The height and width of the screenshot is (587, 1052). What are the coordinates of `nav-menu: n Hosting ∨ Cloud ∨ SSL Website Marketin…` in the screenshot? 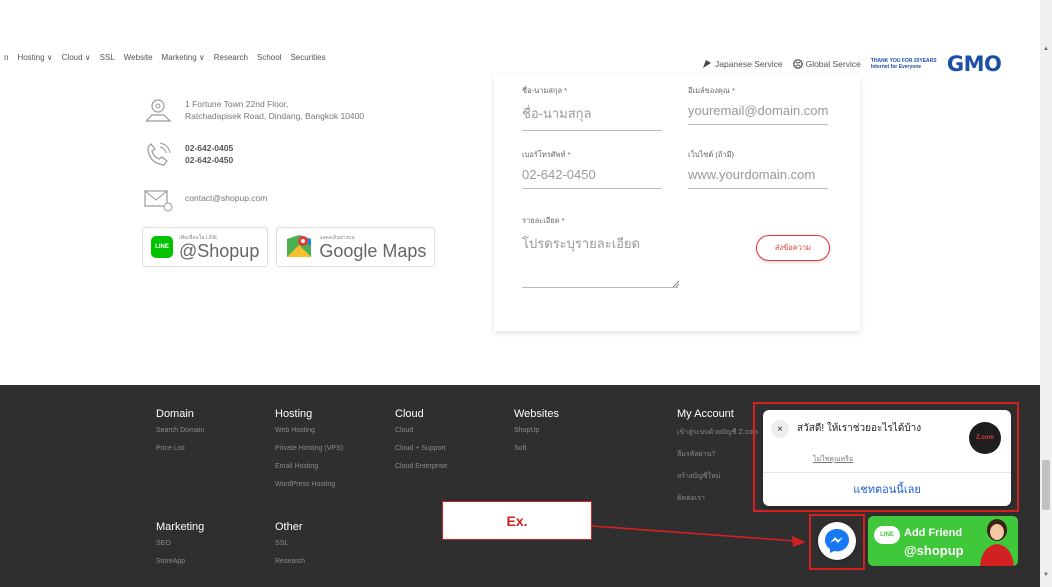 It's located at (169, 57).